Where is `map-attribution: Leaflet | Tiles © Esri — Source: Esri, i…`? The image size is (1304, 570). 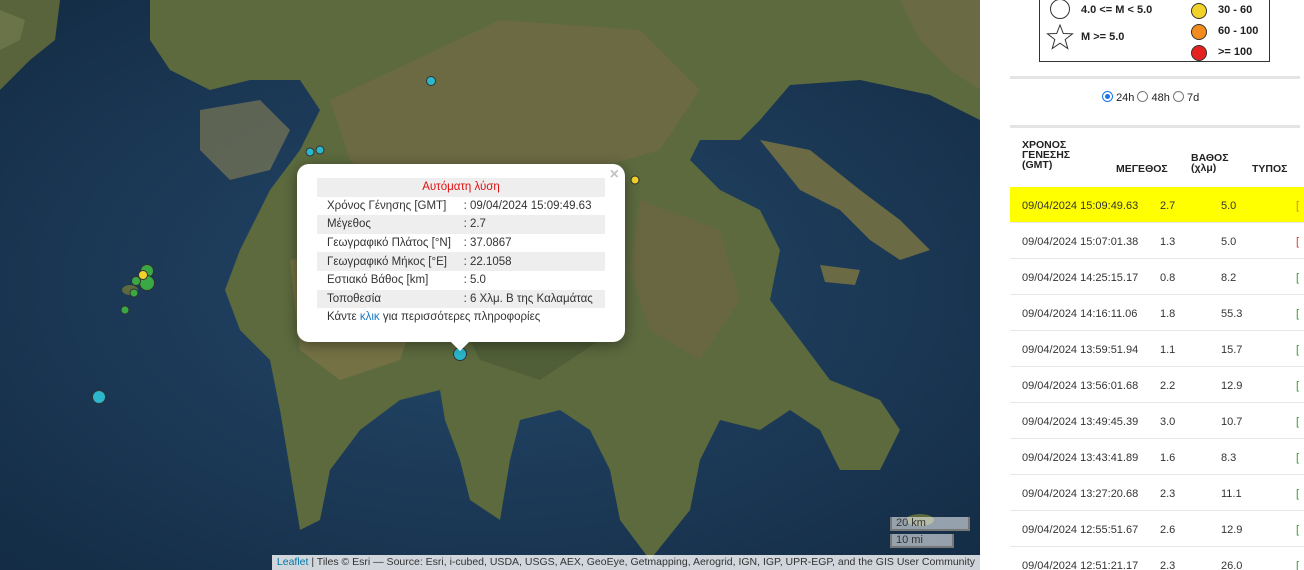
map-attribution: Leaflet | Tiles © Esri — Source: Esri, i… is located at coordinates (625, 562).